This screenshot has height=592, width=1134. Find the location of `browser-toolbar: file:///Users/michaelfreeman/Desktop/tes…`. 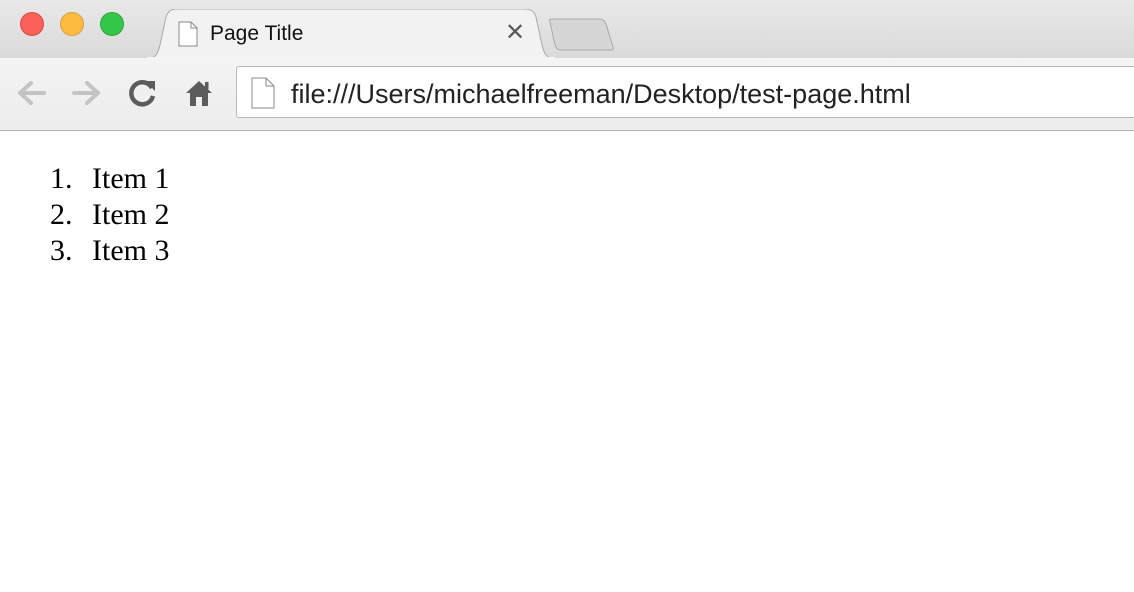

browser-toolbar: file:///Users/michaelfreeman/Desktop/tes… is located at coordinates (567, 94).